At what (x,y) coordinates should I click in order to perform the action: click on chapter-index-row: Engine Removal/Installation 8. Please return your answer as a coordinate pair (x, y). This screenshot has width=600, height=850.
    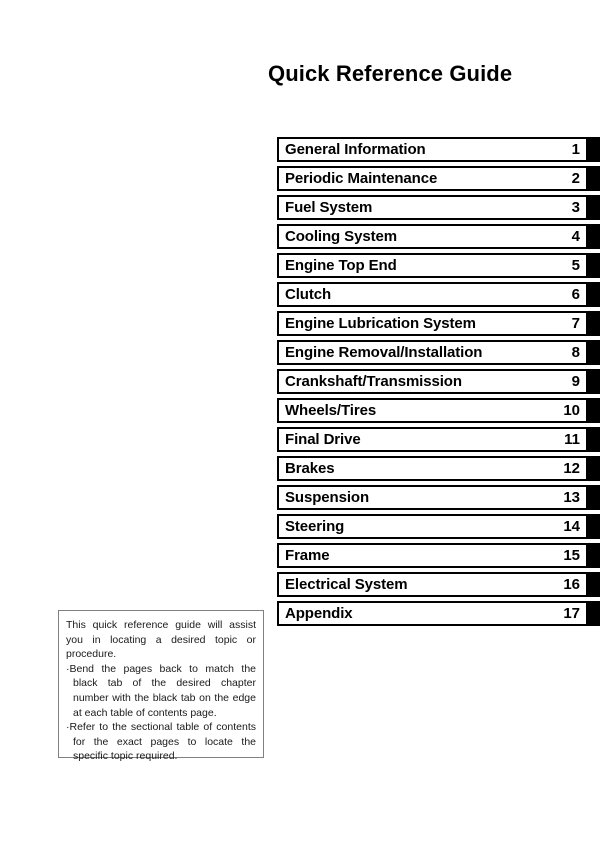
    Looking at the image, I should click on (438, 352).